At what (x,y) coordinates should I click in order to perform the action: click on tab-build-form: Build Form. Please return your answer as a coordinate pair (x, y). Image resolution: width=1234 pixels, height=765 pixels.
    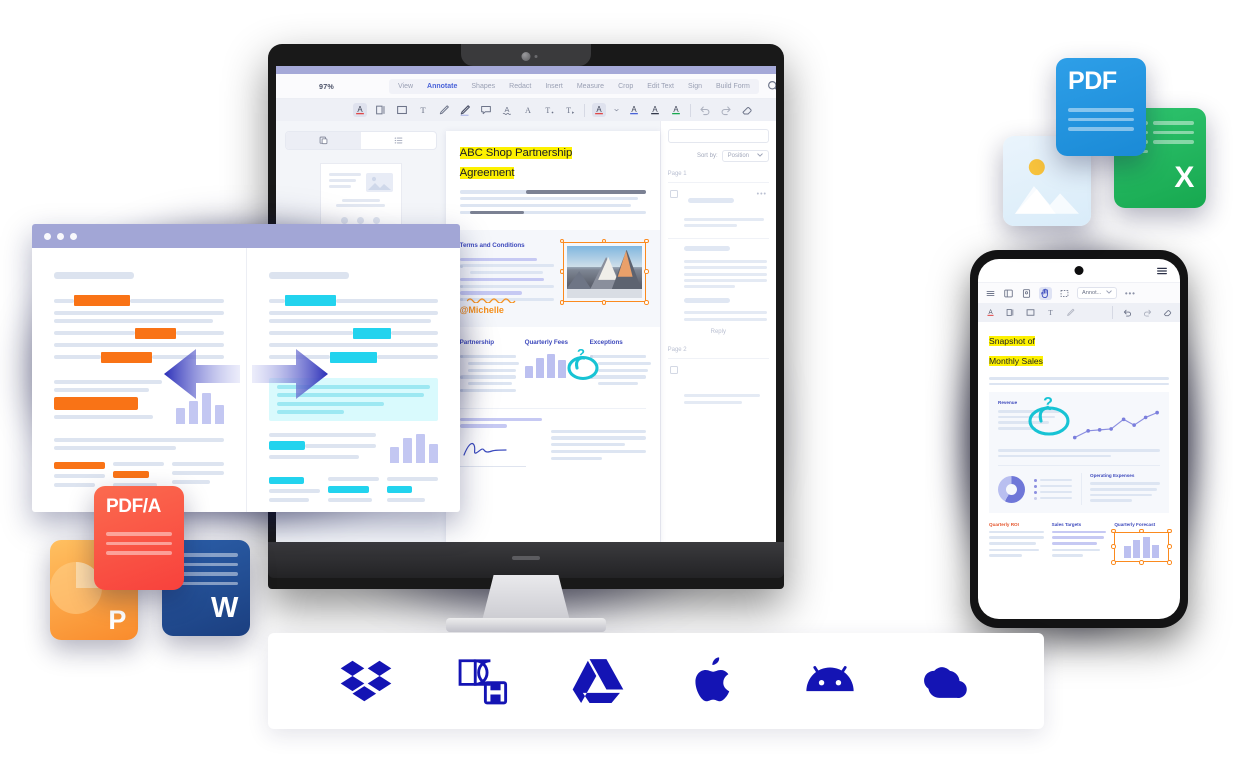
    Looking at the image, I should click on (733, 86).